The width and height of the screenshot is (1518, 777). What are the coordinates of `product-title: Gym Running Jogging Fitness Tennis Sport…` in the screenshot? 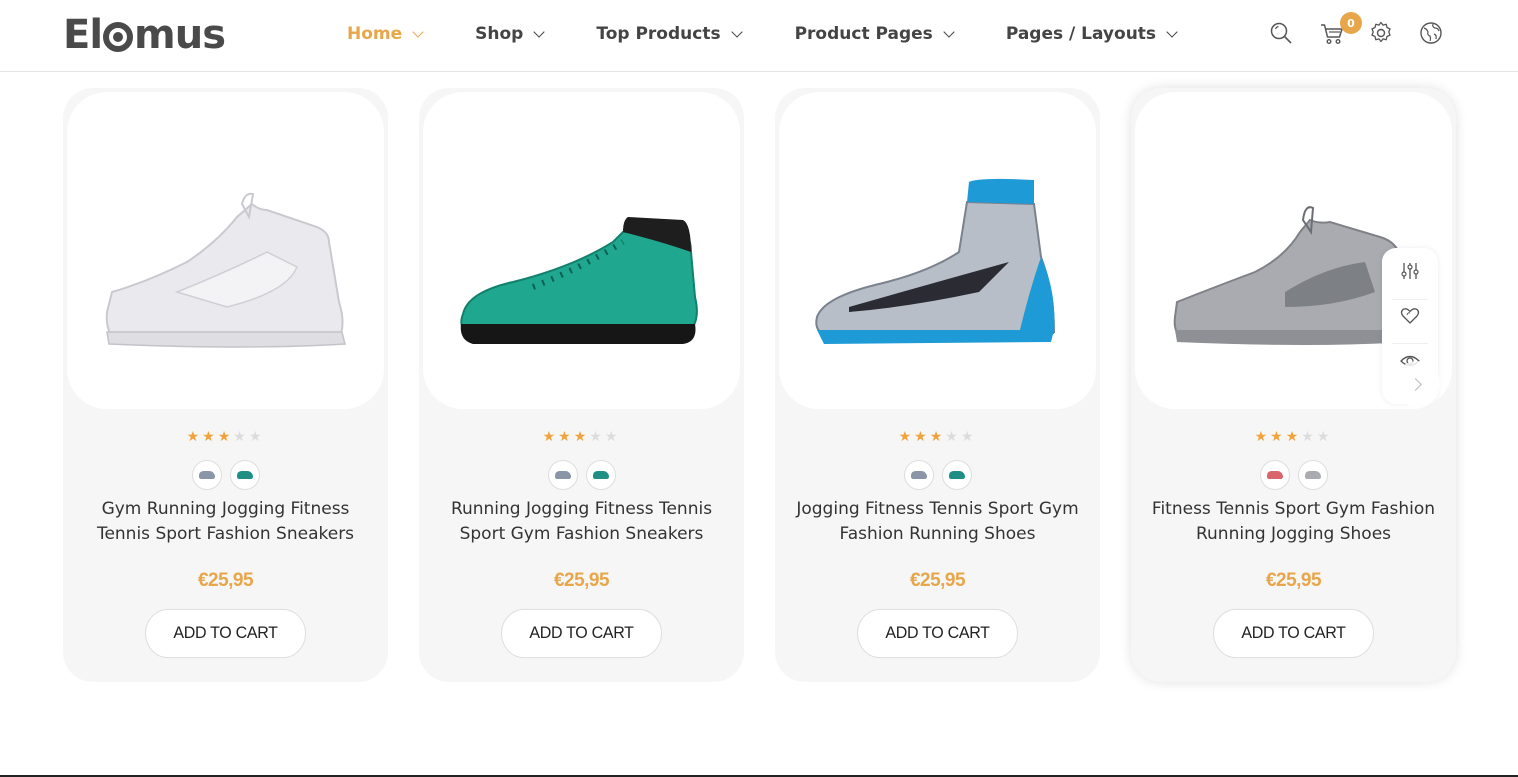 It's located at (225, 522).